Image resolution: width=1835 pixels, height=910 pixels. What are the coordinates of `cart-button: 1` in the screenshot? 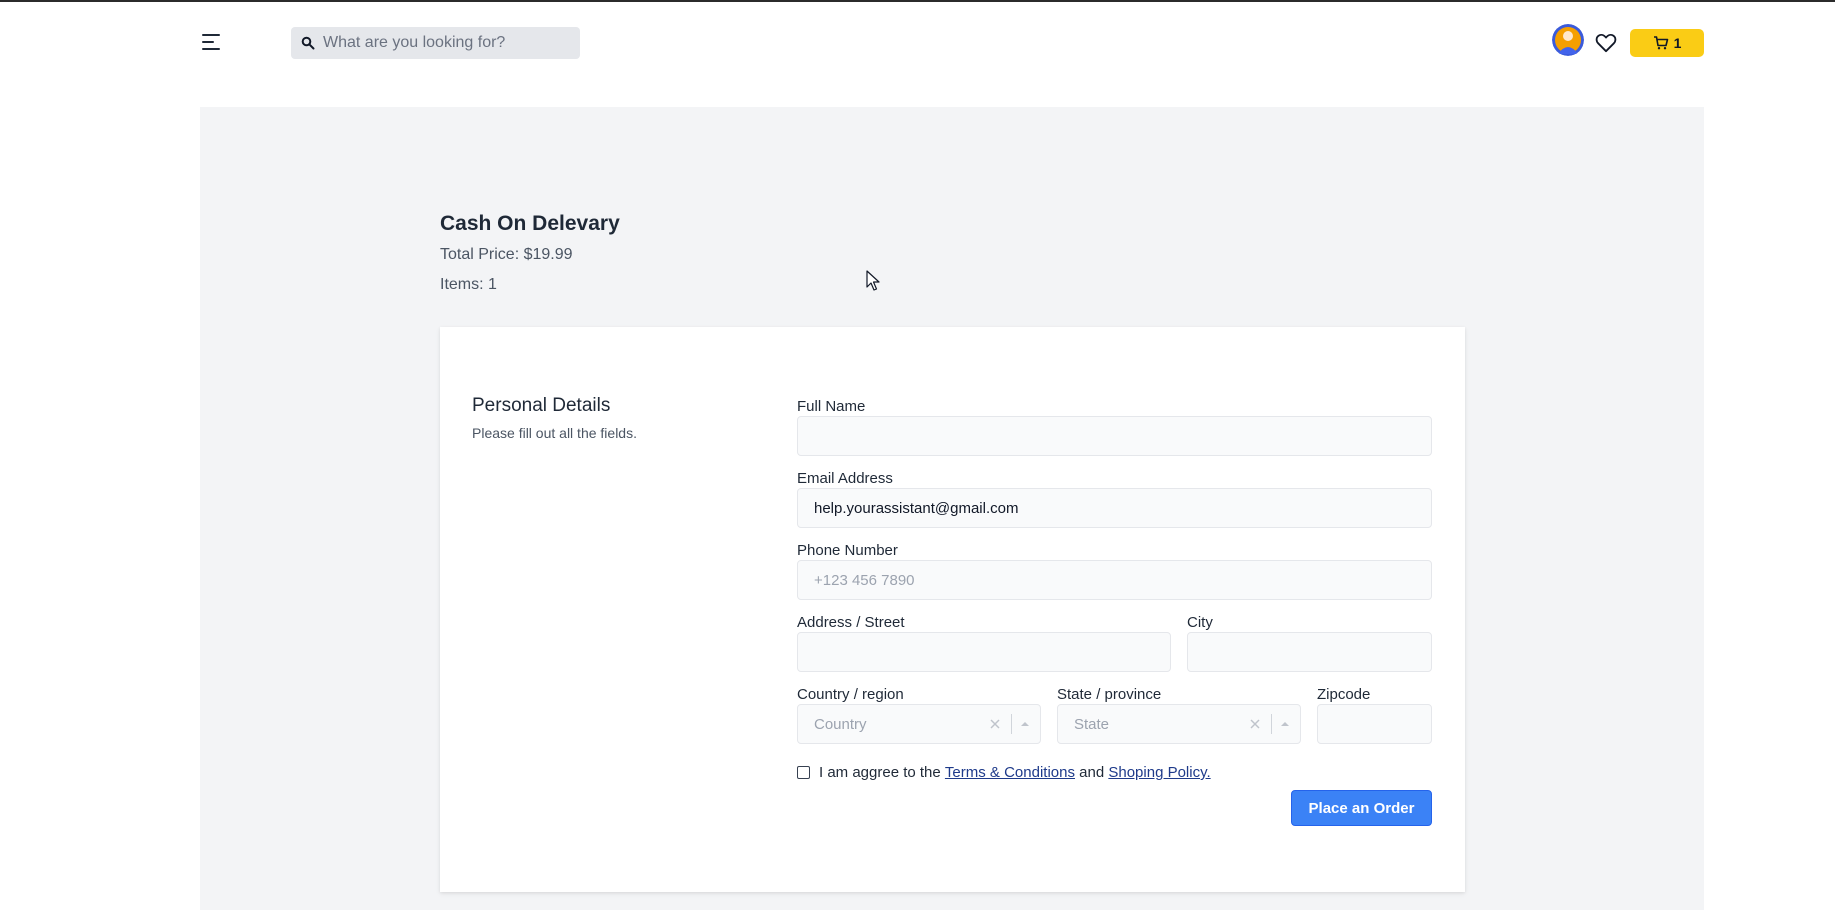 It's located at (1667, 43).